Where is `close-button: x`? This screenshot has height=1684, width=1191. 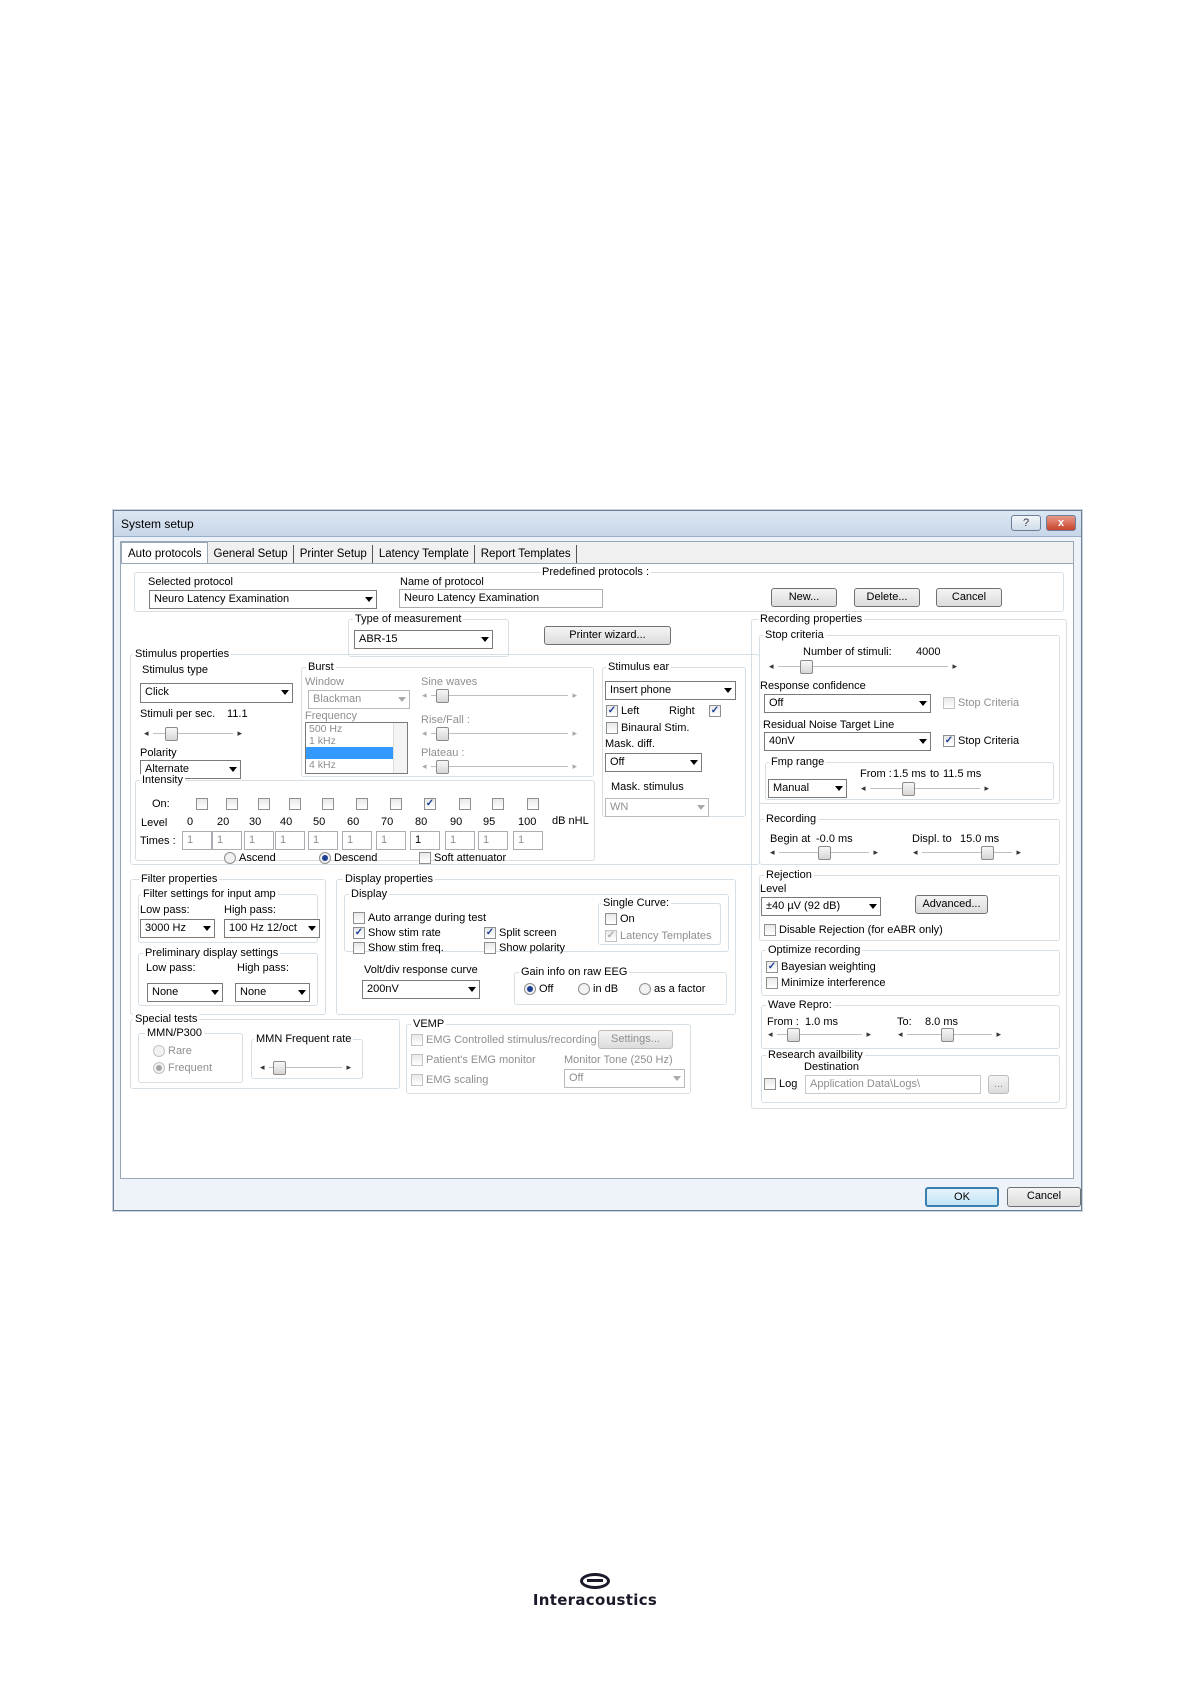 close-button: x is located at coordinates (1061, 523).